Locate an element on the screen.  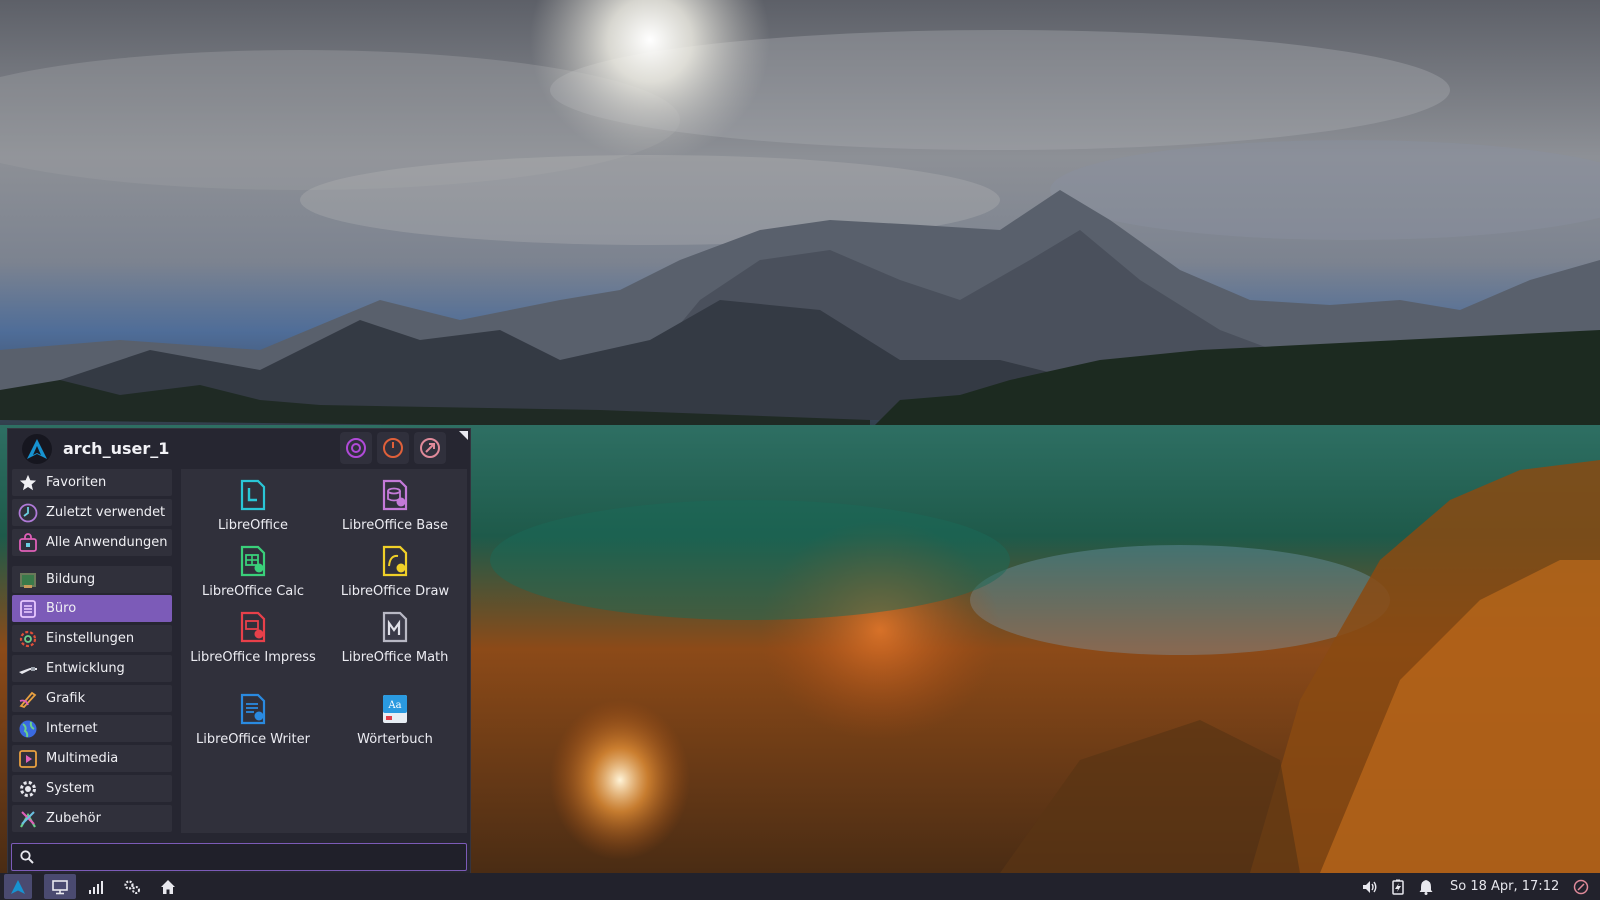
app-label: Wörterbuch is located at coordinates (395, 739).